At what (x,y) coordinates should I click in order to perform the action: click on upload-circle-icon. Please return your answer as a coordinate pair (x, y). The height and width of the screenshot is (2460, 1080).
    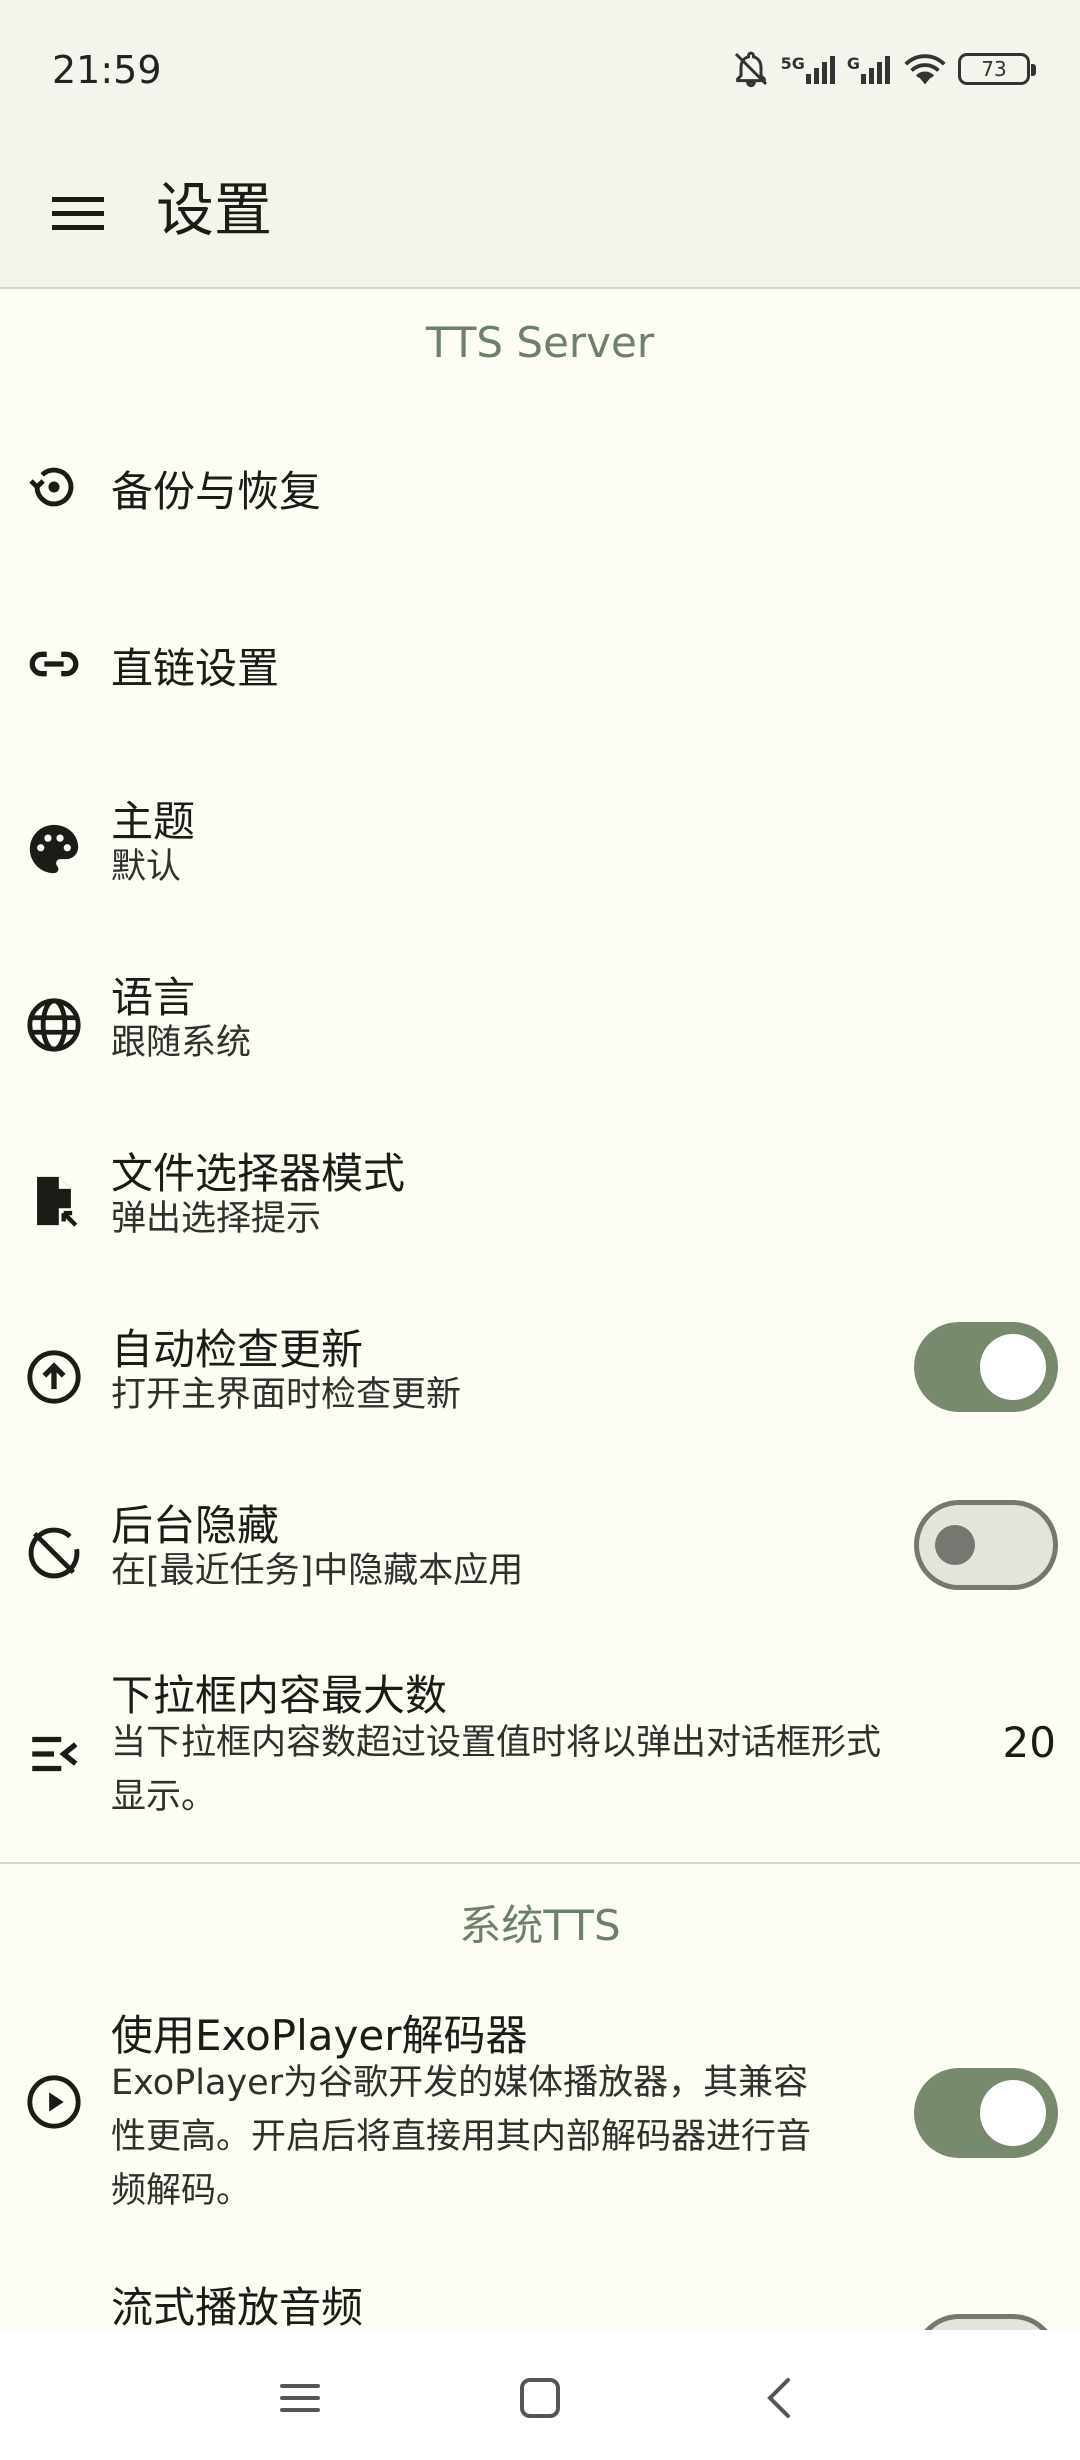
    Looking at the image, I should click on (54, 1377).